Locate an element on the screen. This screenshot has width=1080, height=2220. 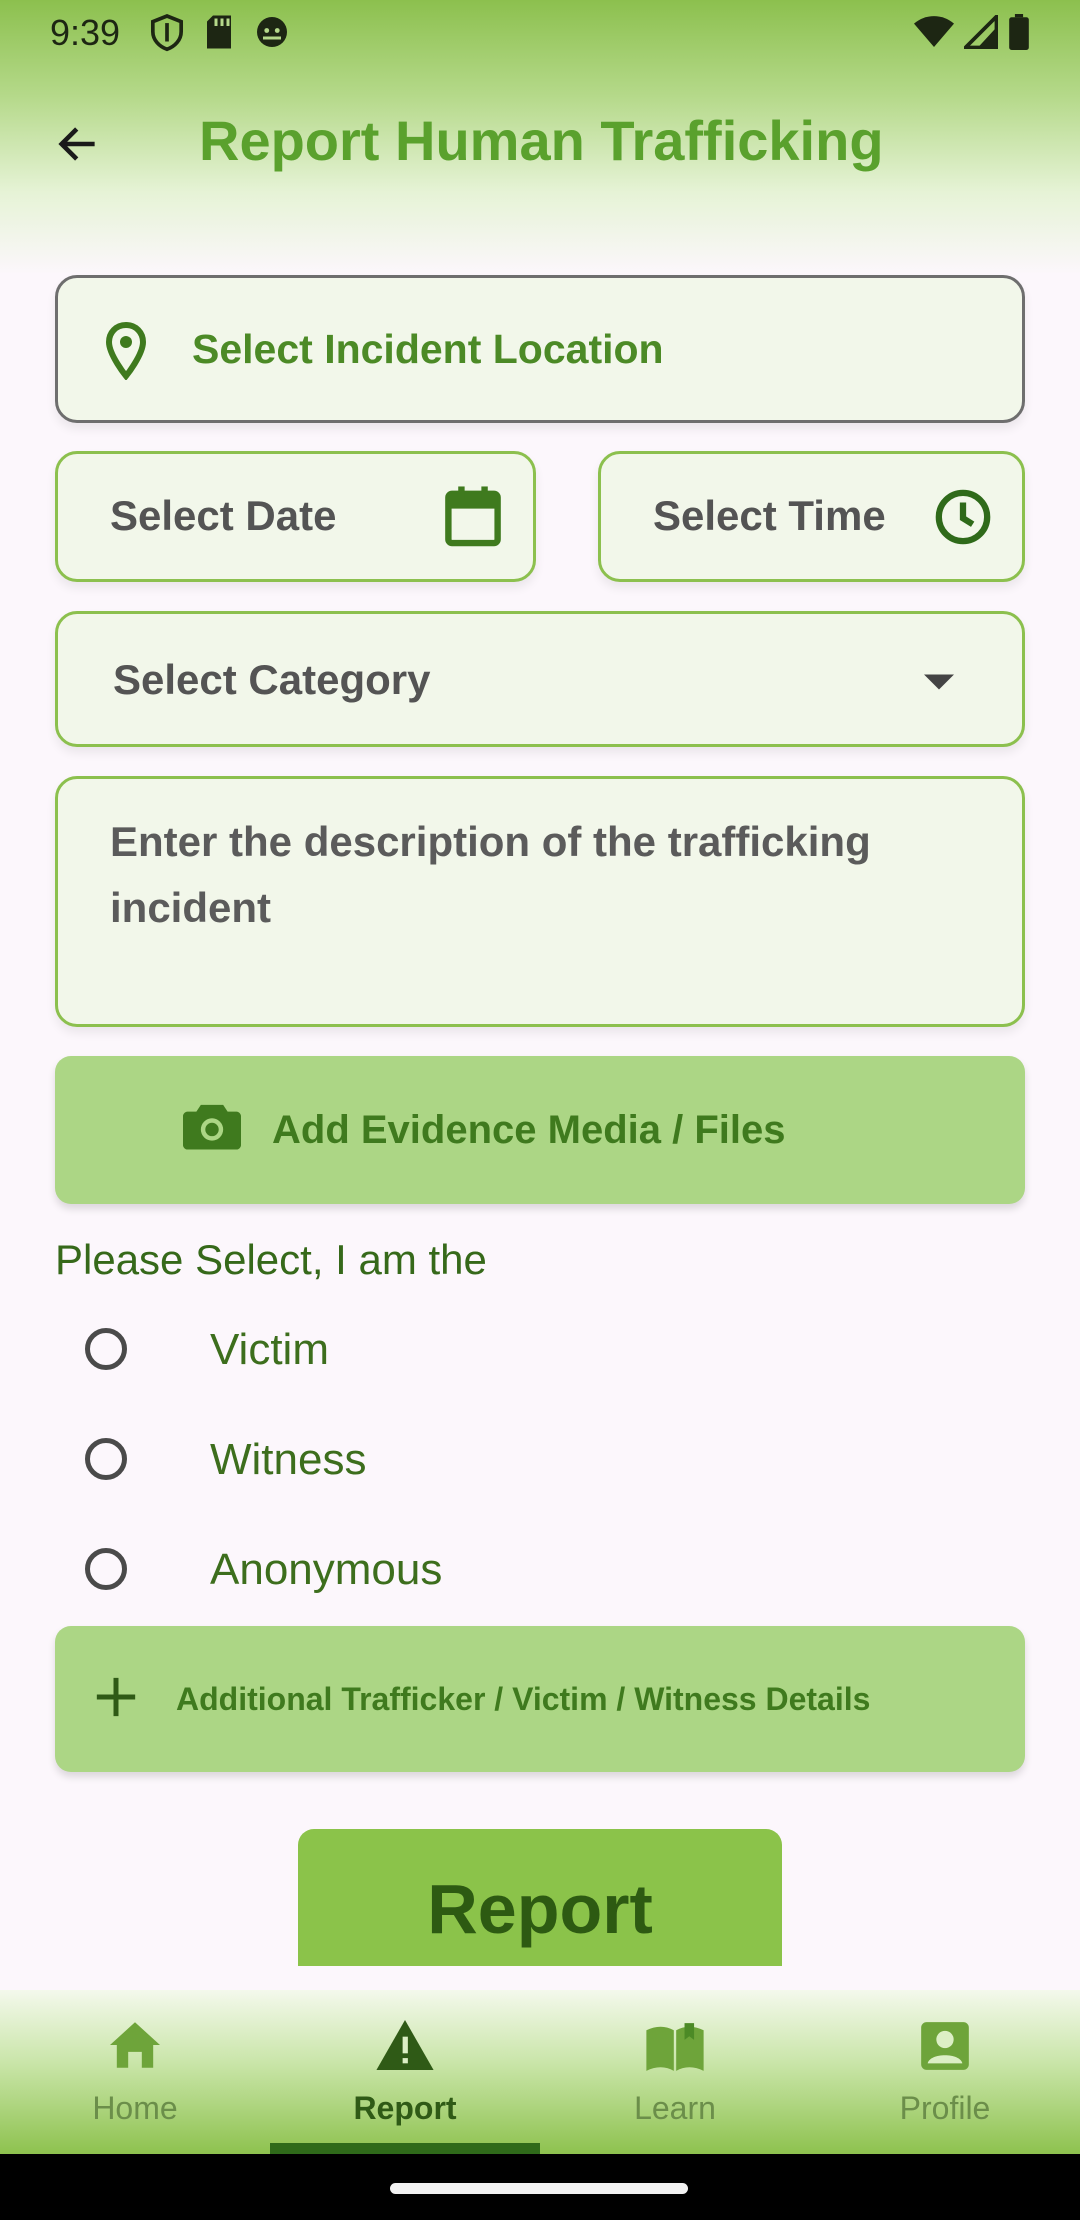
sd-card-icon is located at coordinates (219, 32).